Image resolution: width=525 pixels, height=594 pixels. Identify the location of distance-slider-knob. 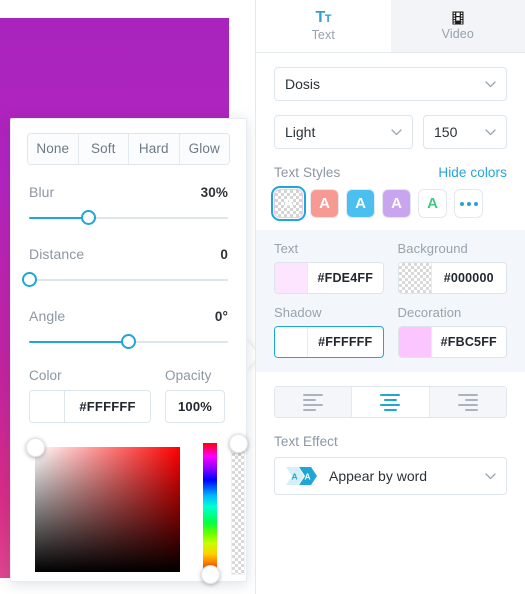
(29, 279).